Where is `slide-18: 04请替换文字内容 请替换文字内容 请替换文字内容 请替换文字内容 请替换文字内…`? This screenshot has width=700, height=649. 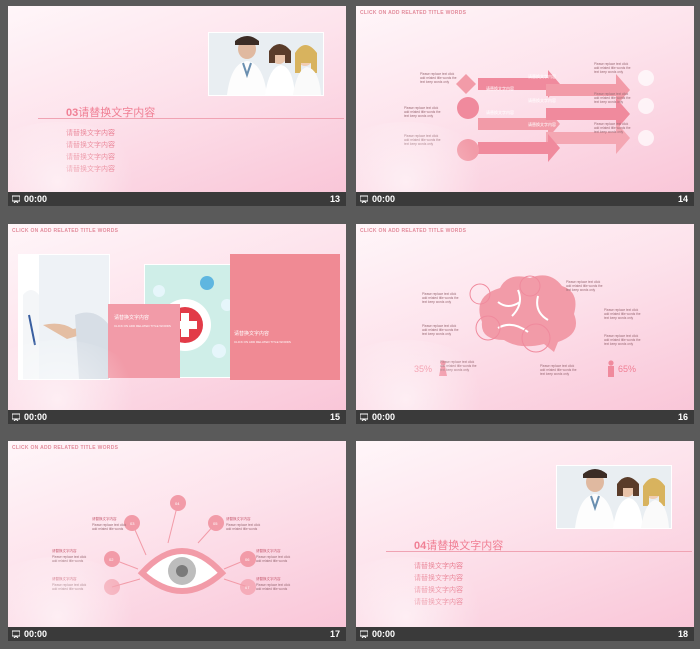 slide-18: 04请替换文字内容 请替换文字内容 请替换文字内容 请替换文字内容 请替换文字内… is located at coordinates (525, 541).